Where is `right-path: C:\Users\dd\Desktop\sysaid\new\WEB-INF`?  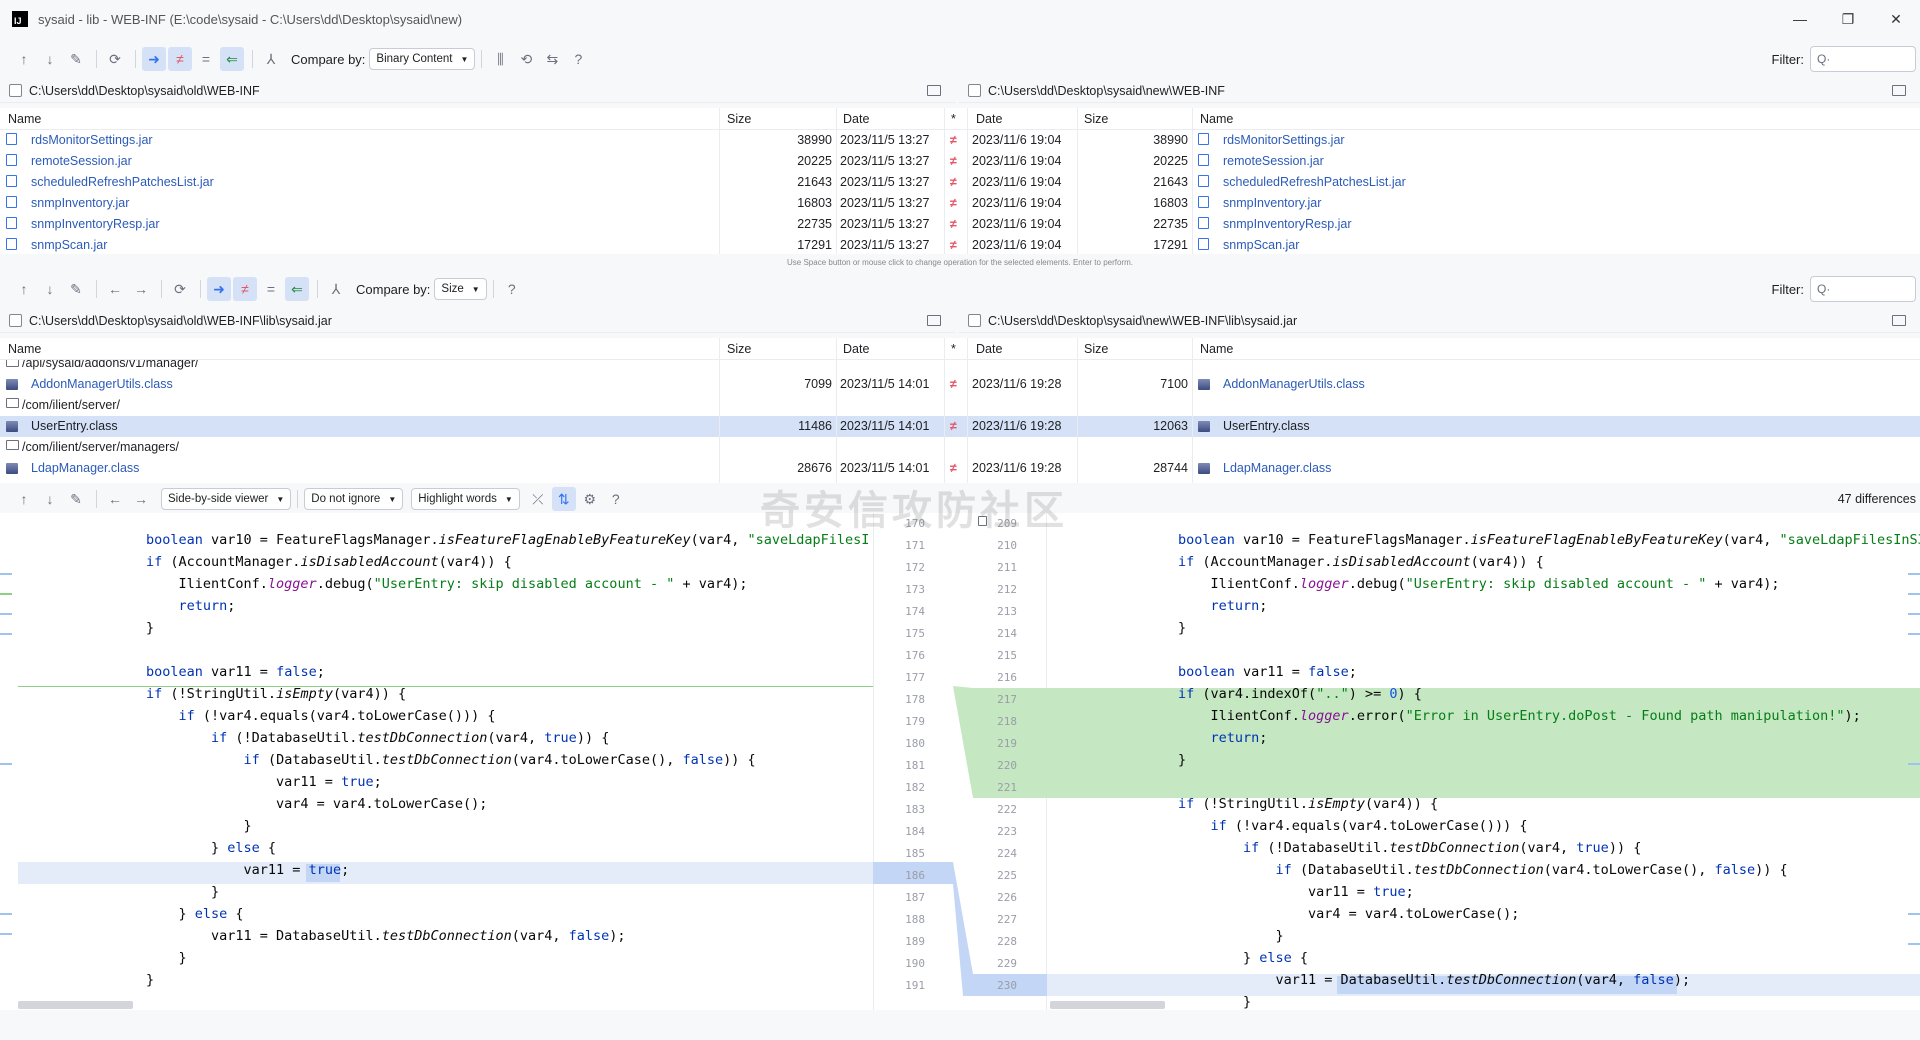
right-path: C:\Users\dd\Desktop\sysaid\new\WEB-INF is located at coordinates (1440, 91).